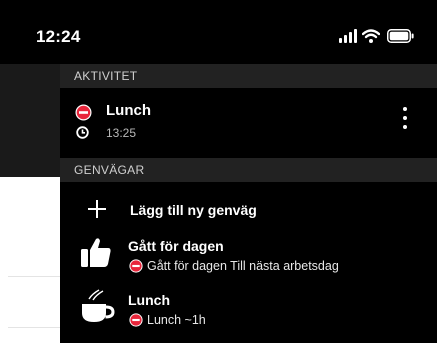 The height and width of the screenshot is (343, 437). Describe the element at coordinates (96, 252) in the screenshot. I see `thumbs-up-icon` at that location.